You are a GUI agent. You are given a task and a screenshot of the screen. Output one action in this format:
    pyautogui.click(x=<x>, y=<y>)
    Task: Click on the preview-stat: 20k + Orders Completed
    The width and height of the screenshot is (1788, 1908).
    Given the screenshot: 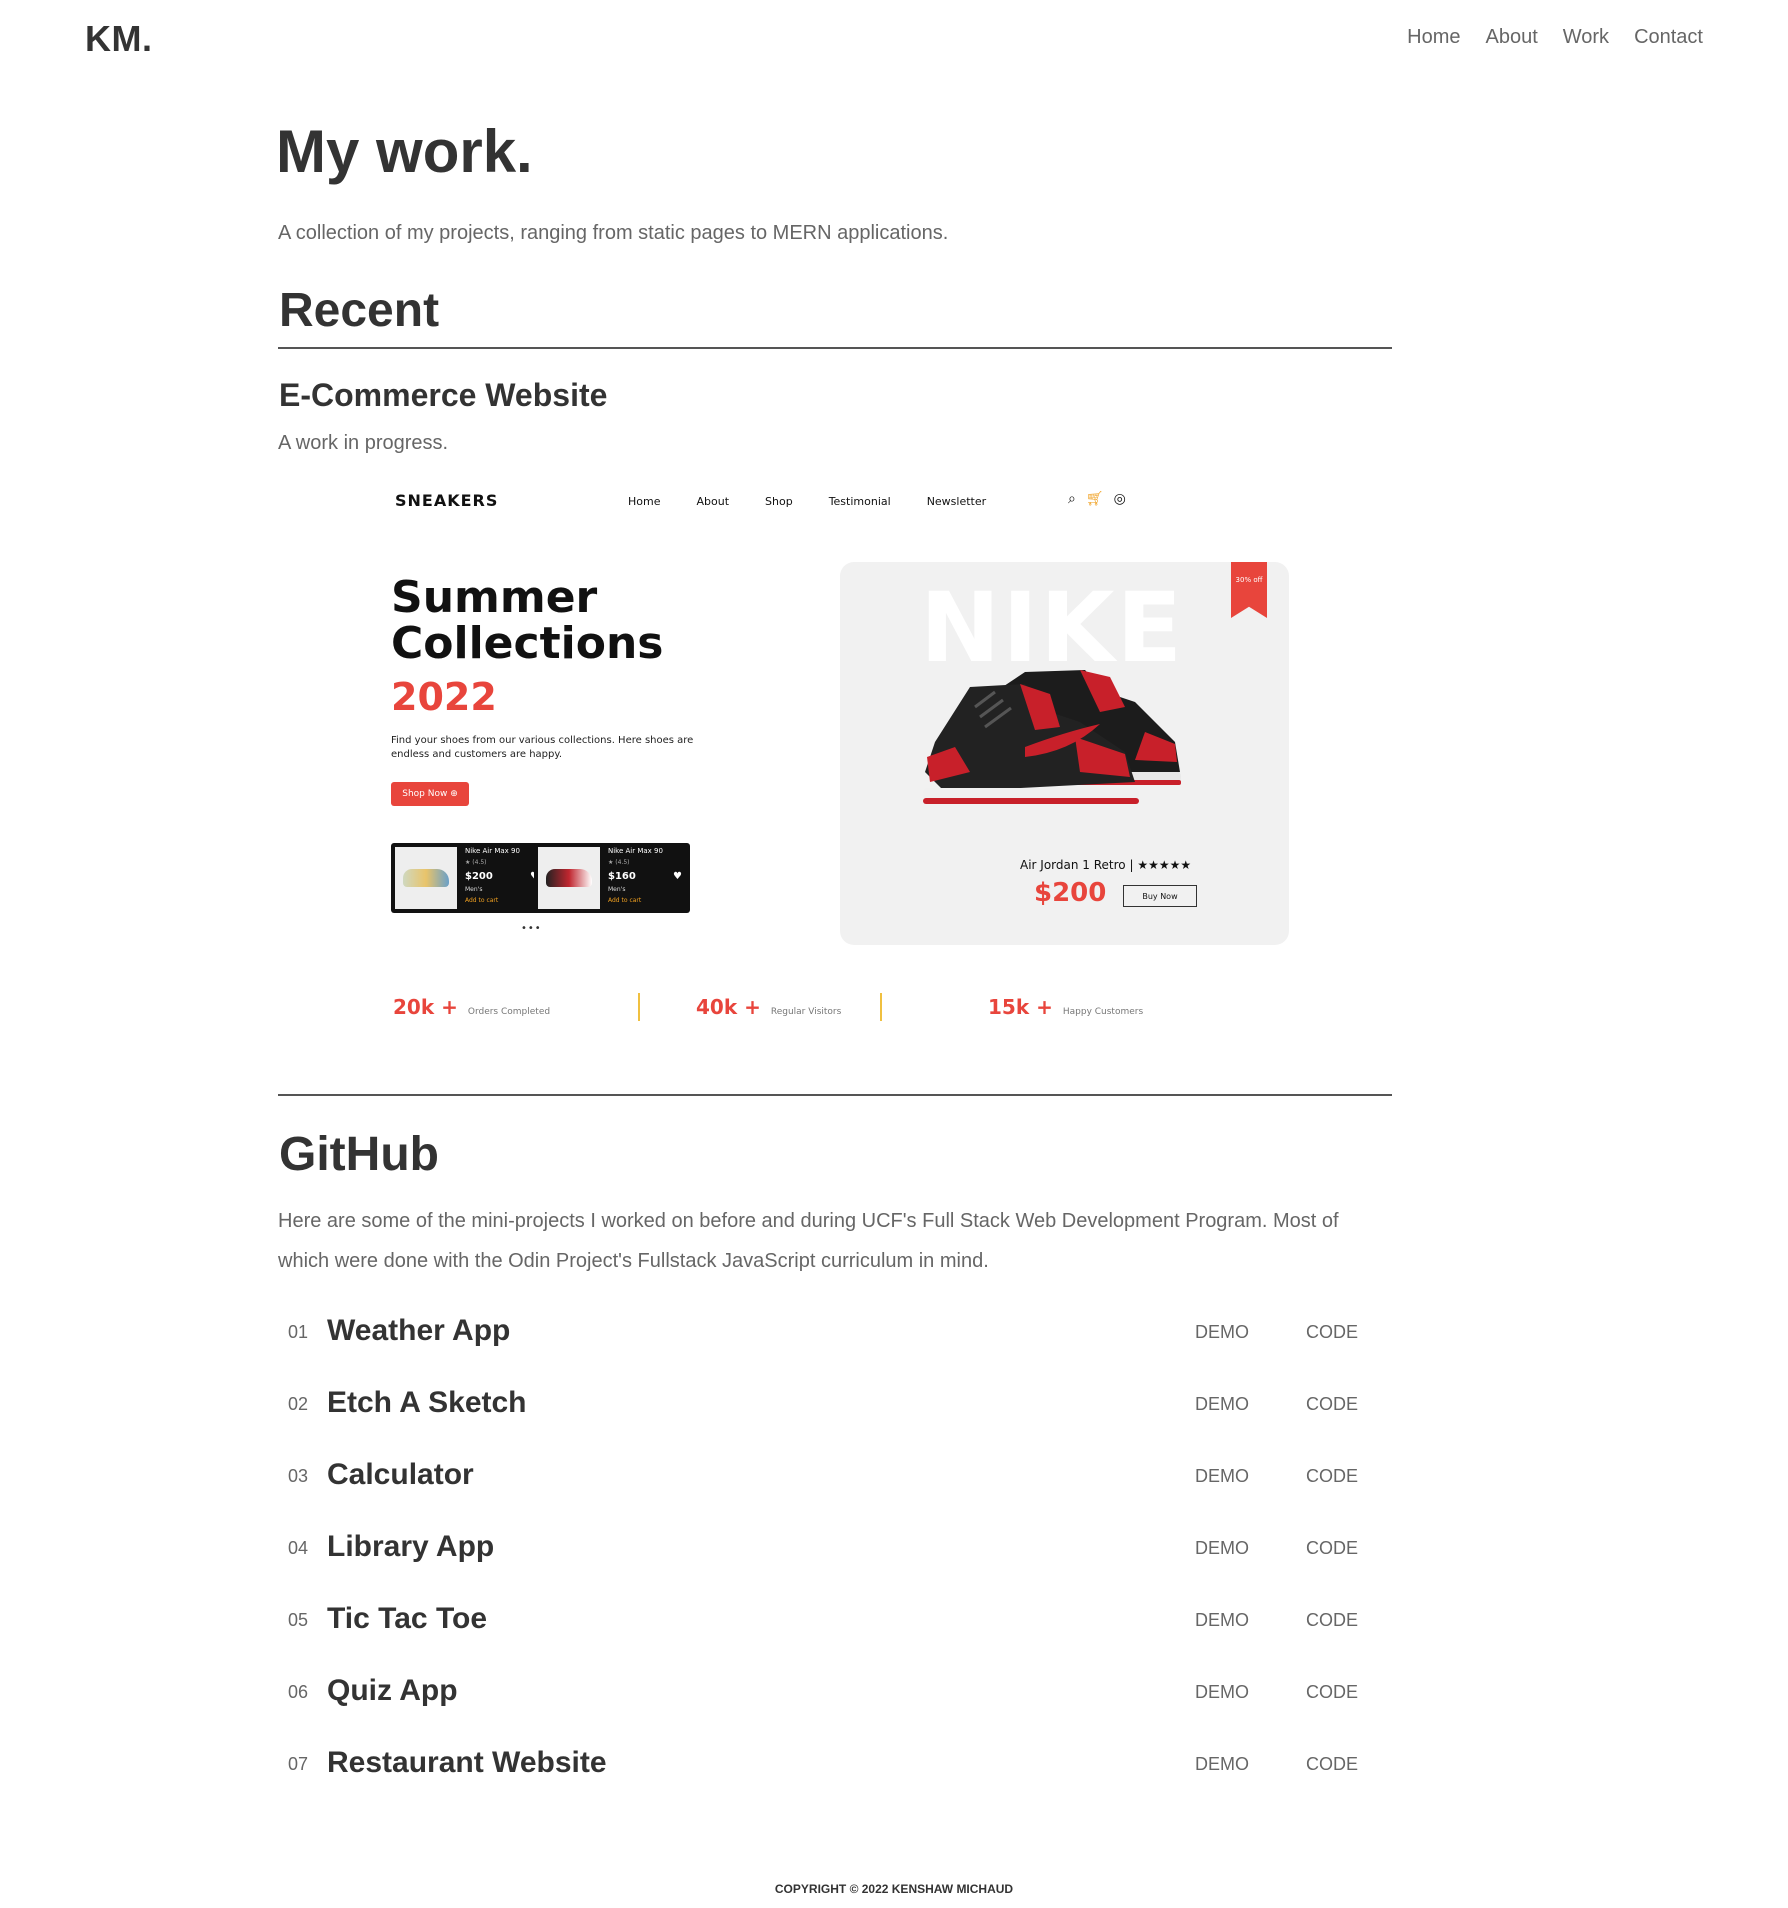 What is the action you would take?
    pyautogui.click(x=471, y=1007)
    